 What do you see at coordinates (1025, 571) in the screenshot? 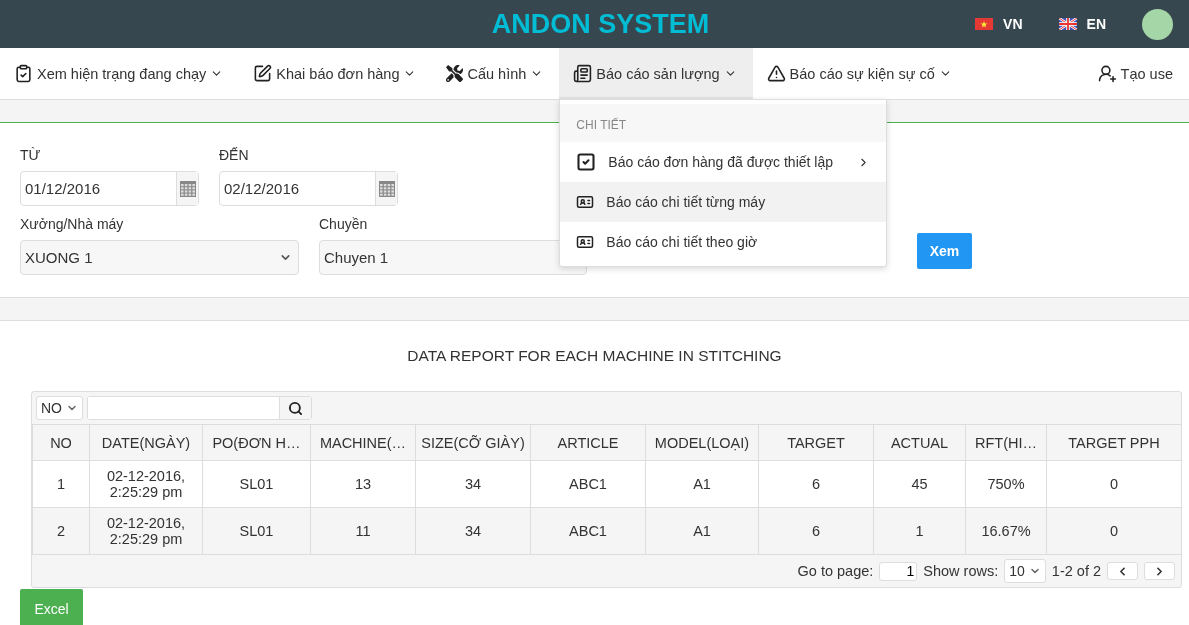
I see `rows-select: 10` at bounding box center [1025, 571].